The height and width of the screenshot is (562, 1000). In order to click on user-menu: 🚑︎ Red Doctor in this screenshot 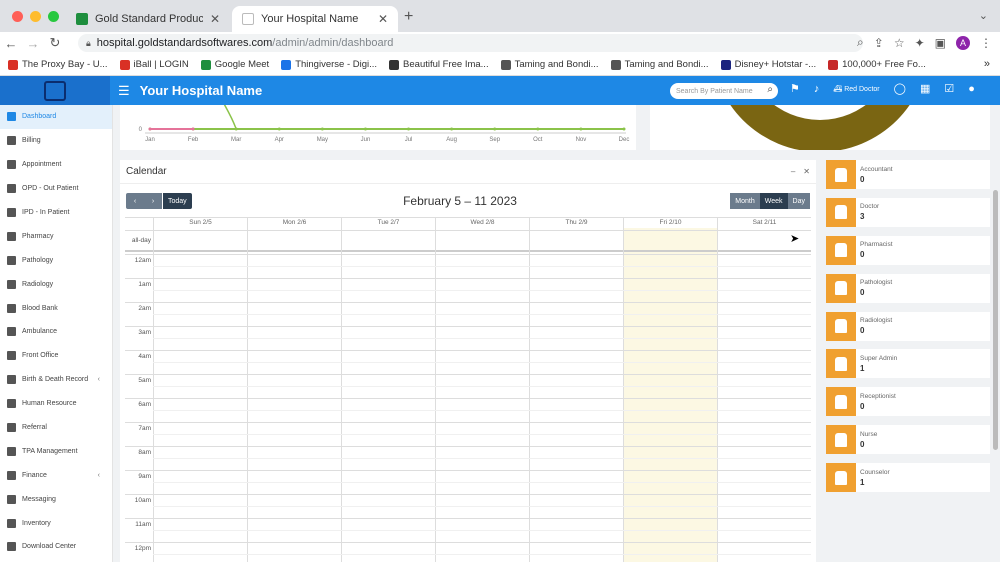, I will do `click(856, 89)`.